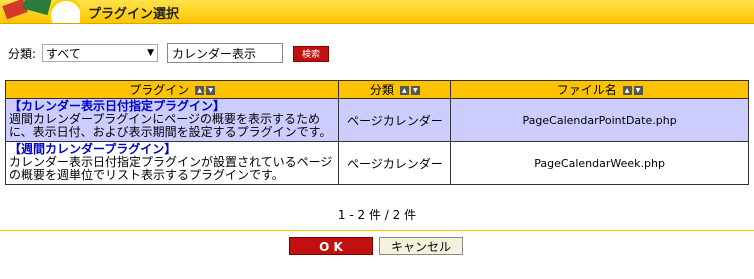 The image size is (754, 279). Describe the element at coordinates (151, 53) in the screenshot. I see `chevron-down-icon: ▼` at that location.